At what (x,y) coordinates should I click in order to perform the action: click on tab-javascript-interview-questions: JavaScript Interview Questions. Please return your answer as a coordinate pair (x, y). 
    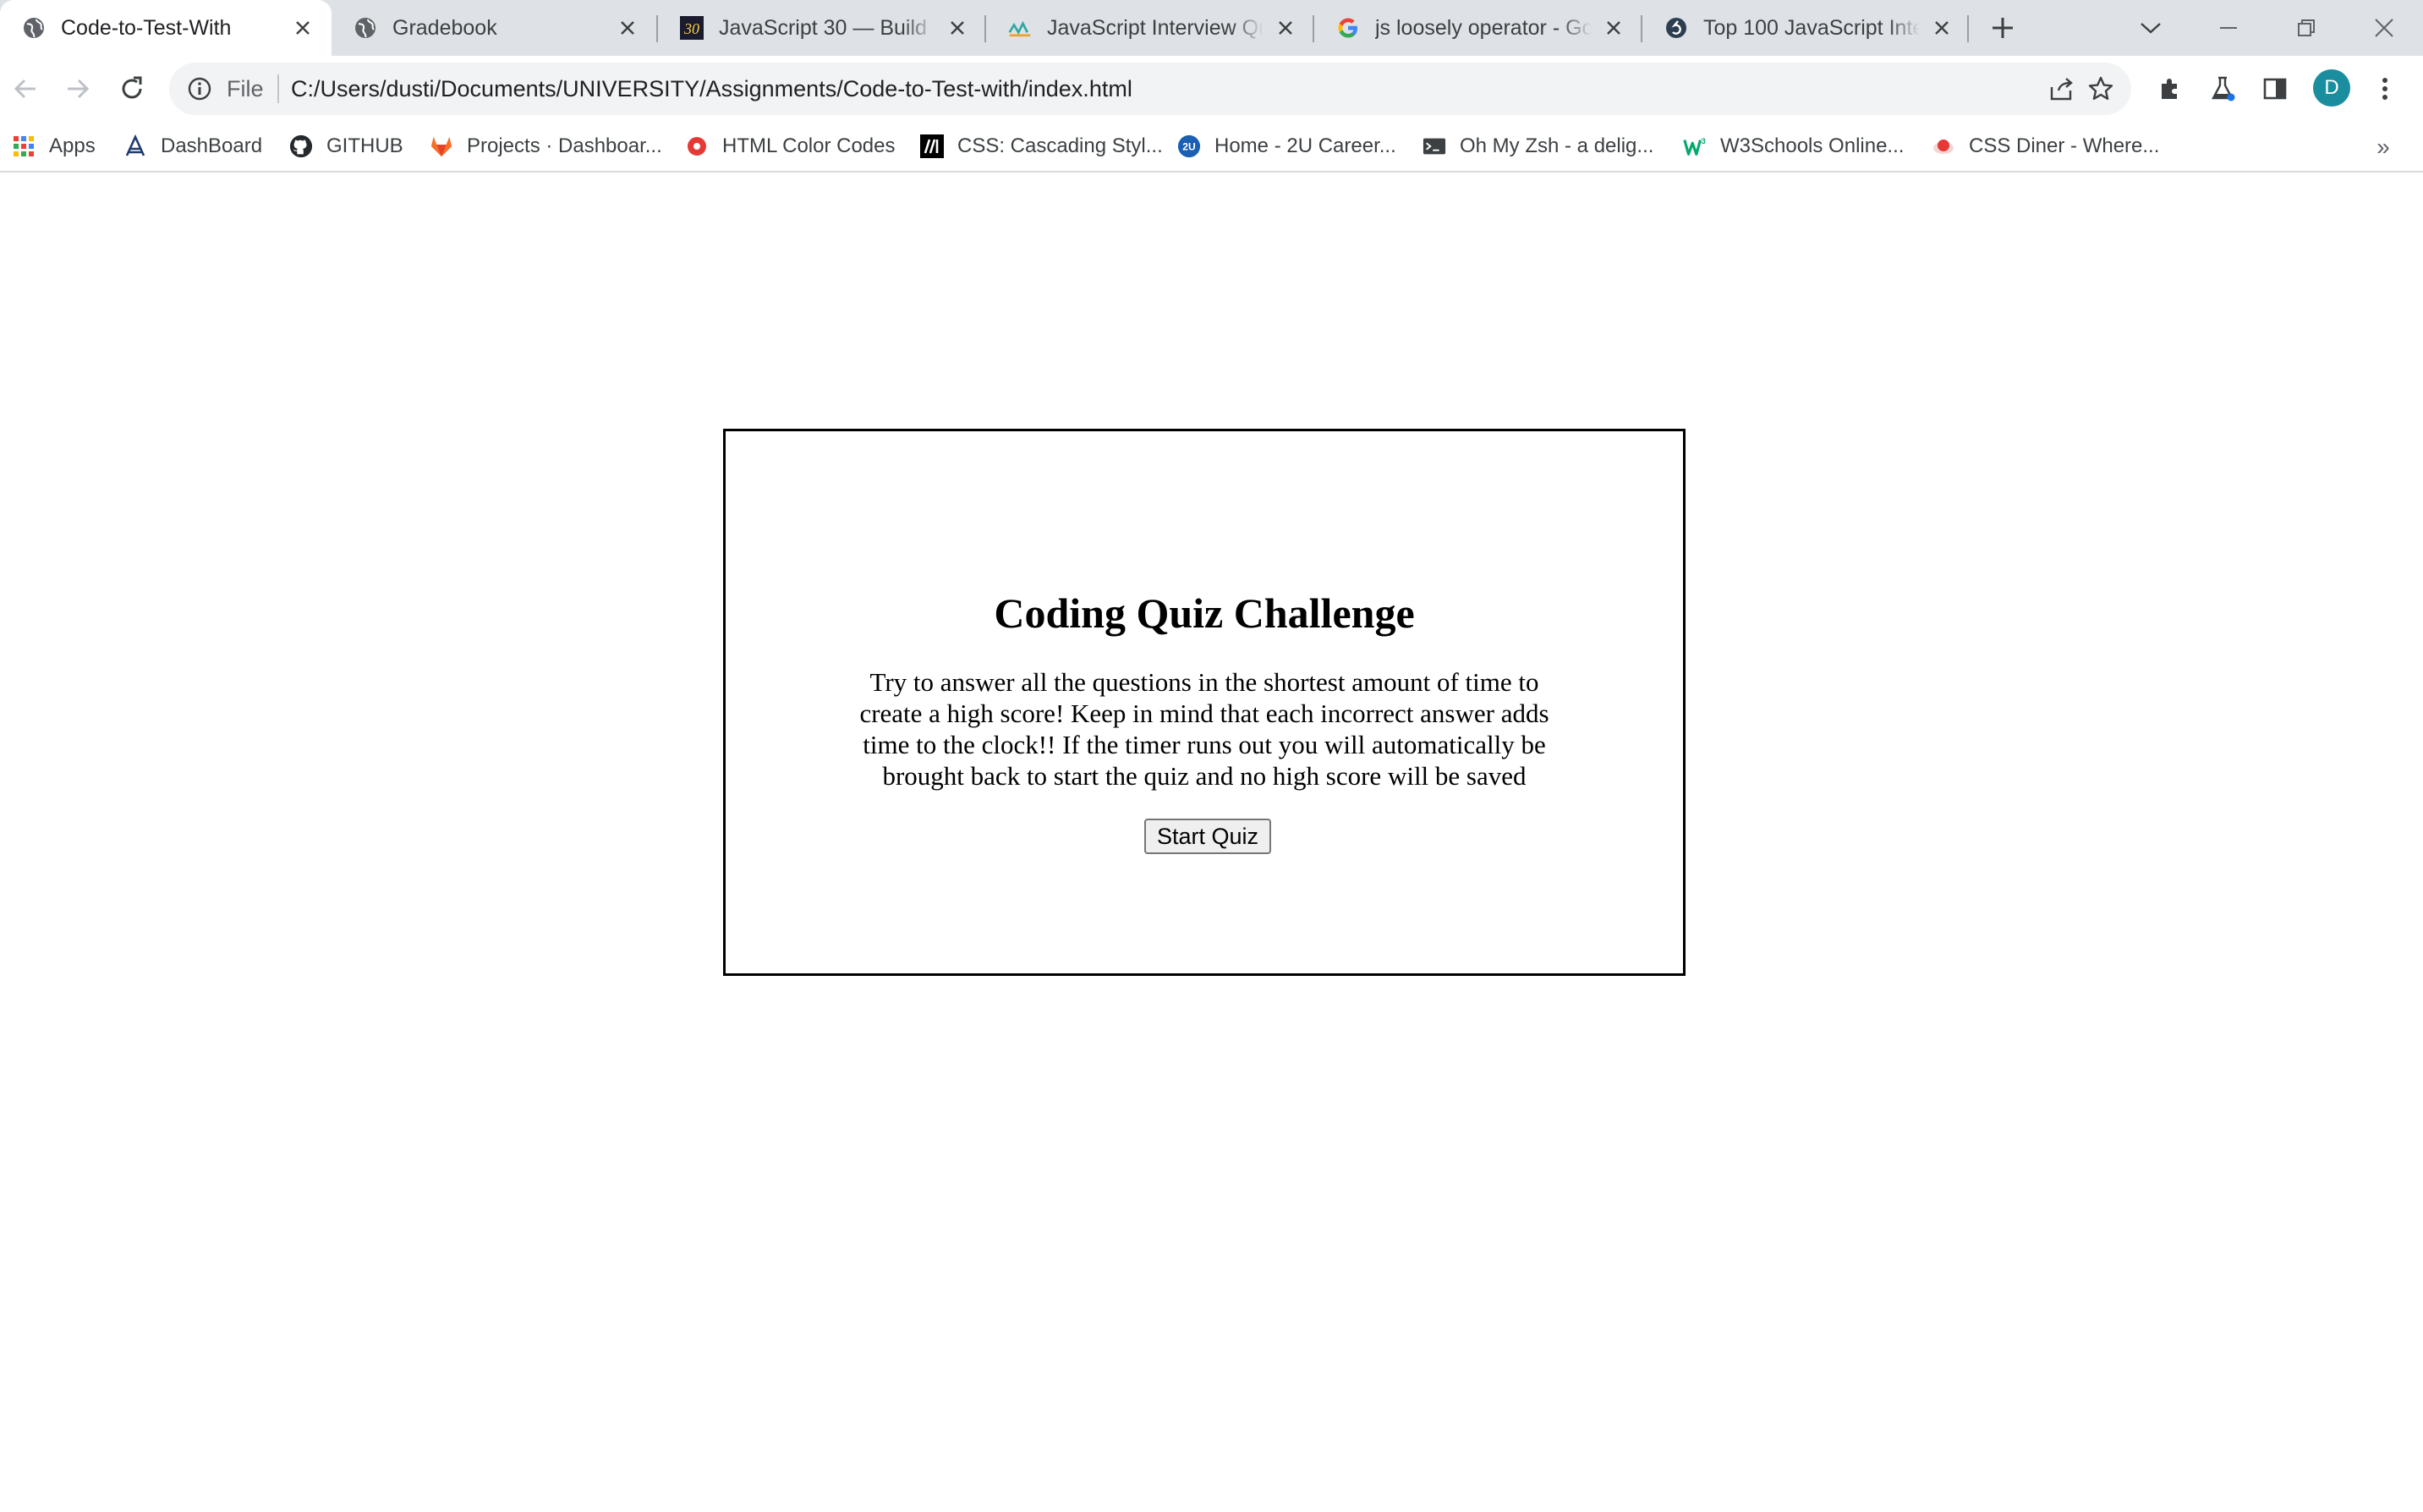
    Looking at the image, I should click on (1150, 28).